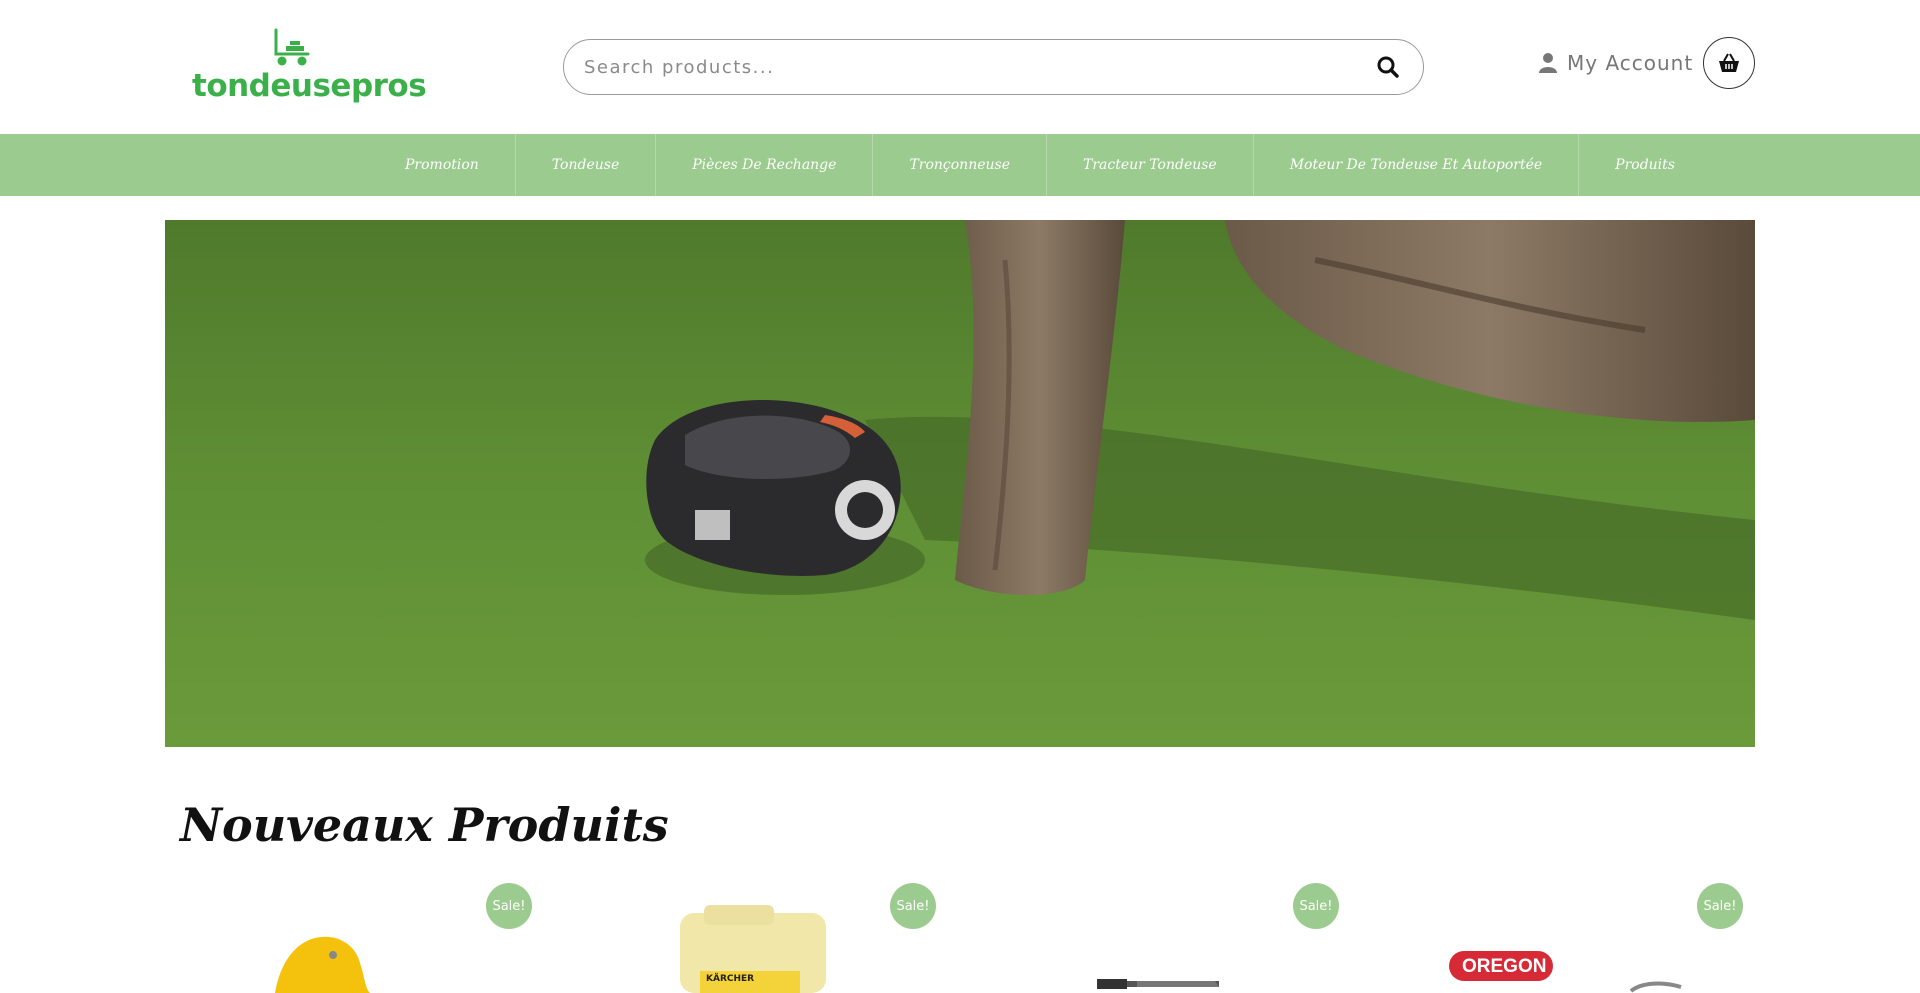 The image size is (1920, 993). I want to click on section-title: Nouveaux Produits, so click(424, 825).